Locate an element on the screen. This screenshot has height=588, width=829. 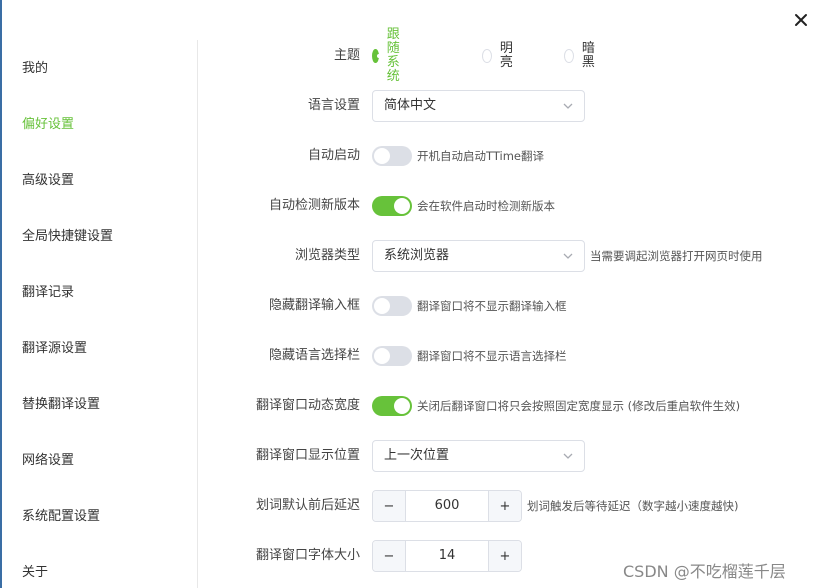
sidebar-item-about: 关于 is located at coordinates (35, 573).